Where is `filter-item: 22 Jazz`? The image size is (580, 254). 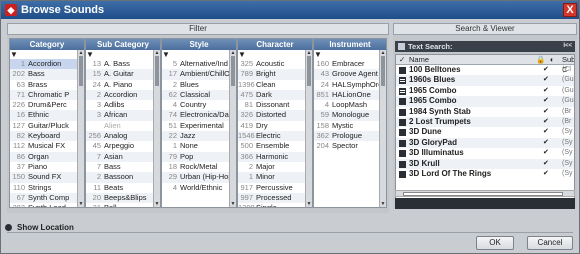 filter-item: 22 Jazz is located at coordinates (199, 136).